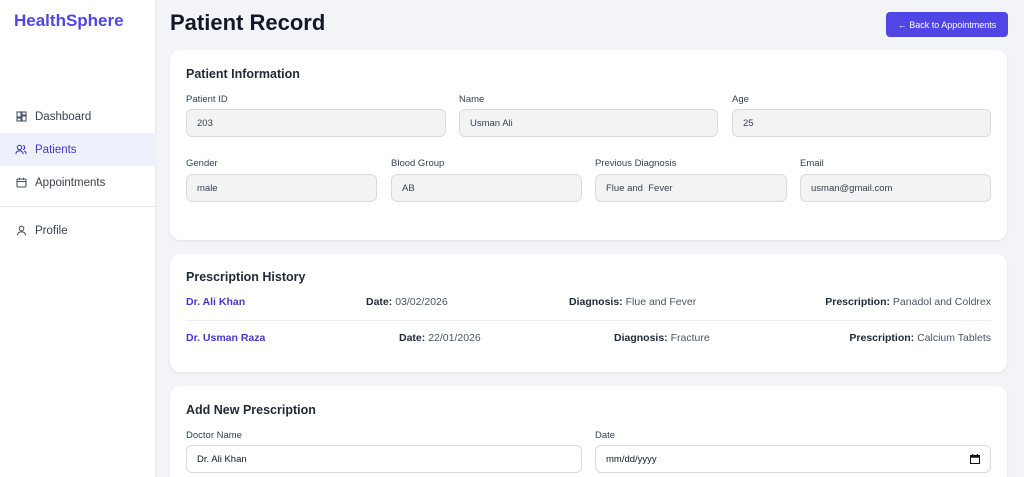  I want to click on date-value: 03/02/2026, so click(421, 302).